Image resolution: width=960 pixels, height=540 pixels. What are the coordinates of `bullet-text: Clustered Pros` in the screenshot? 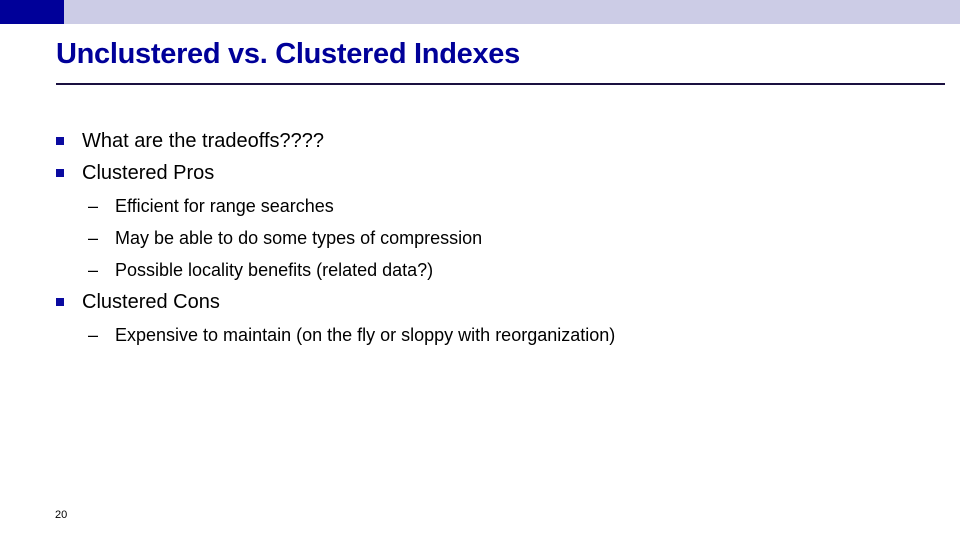 It's located at (148, 173).